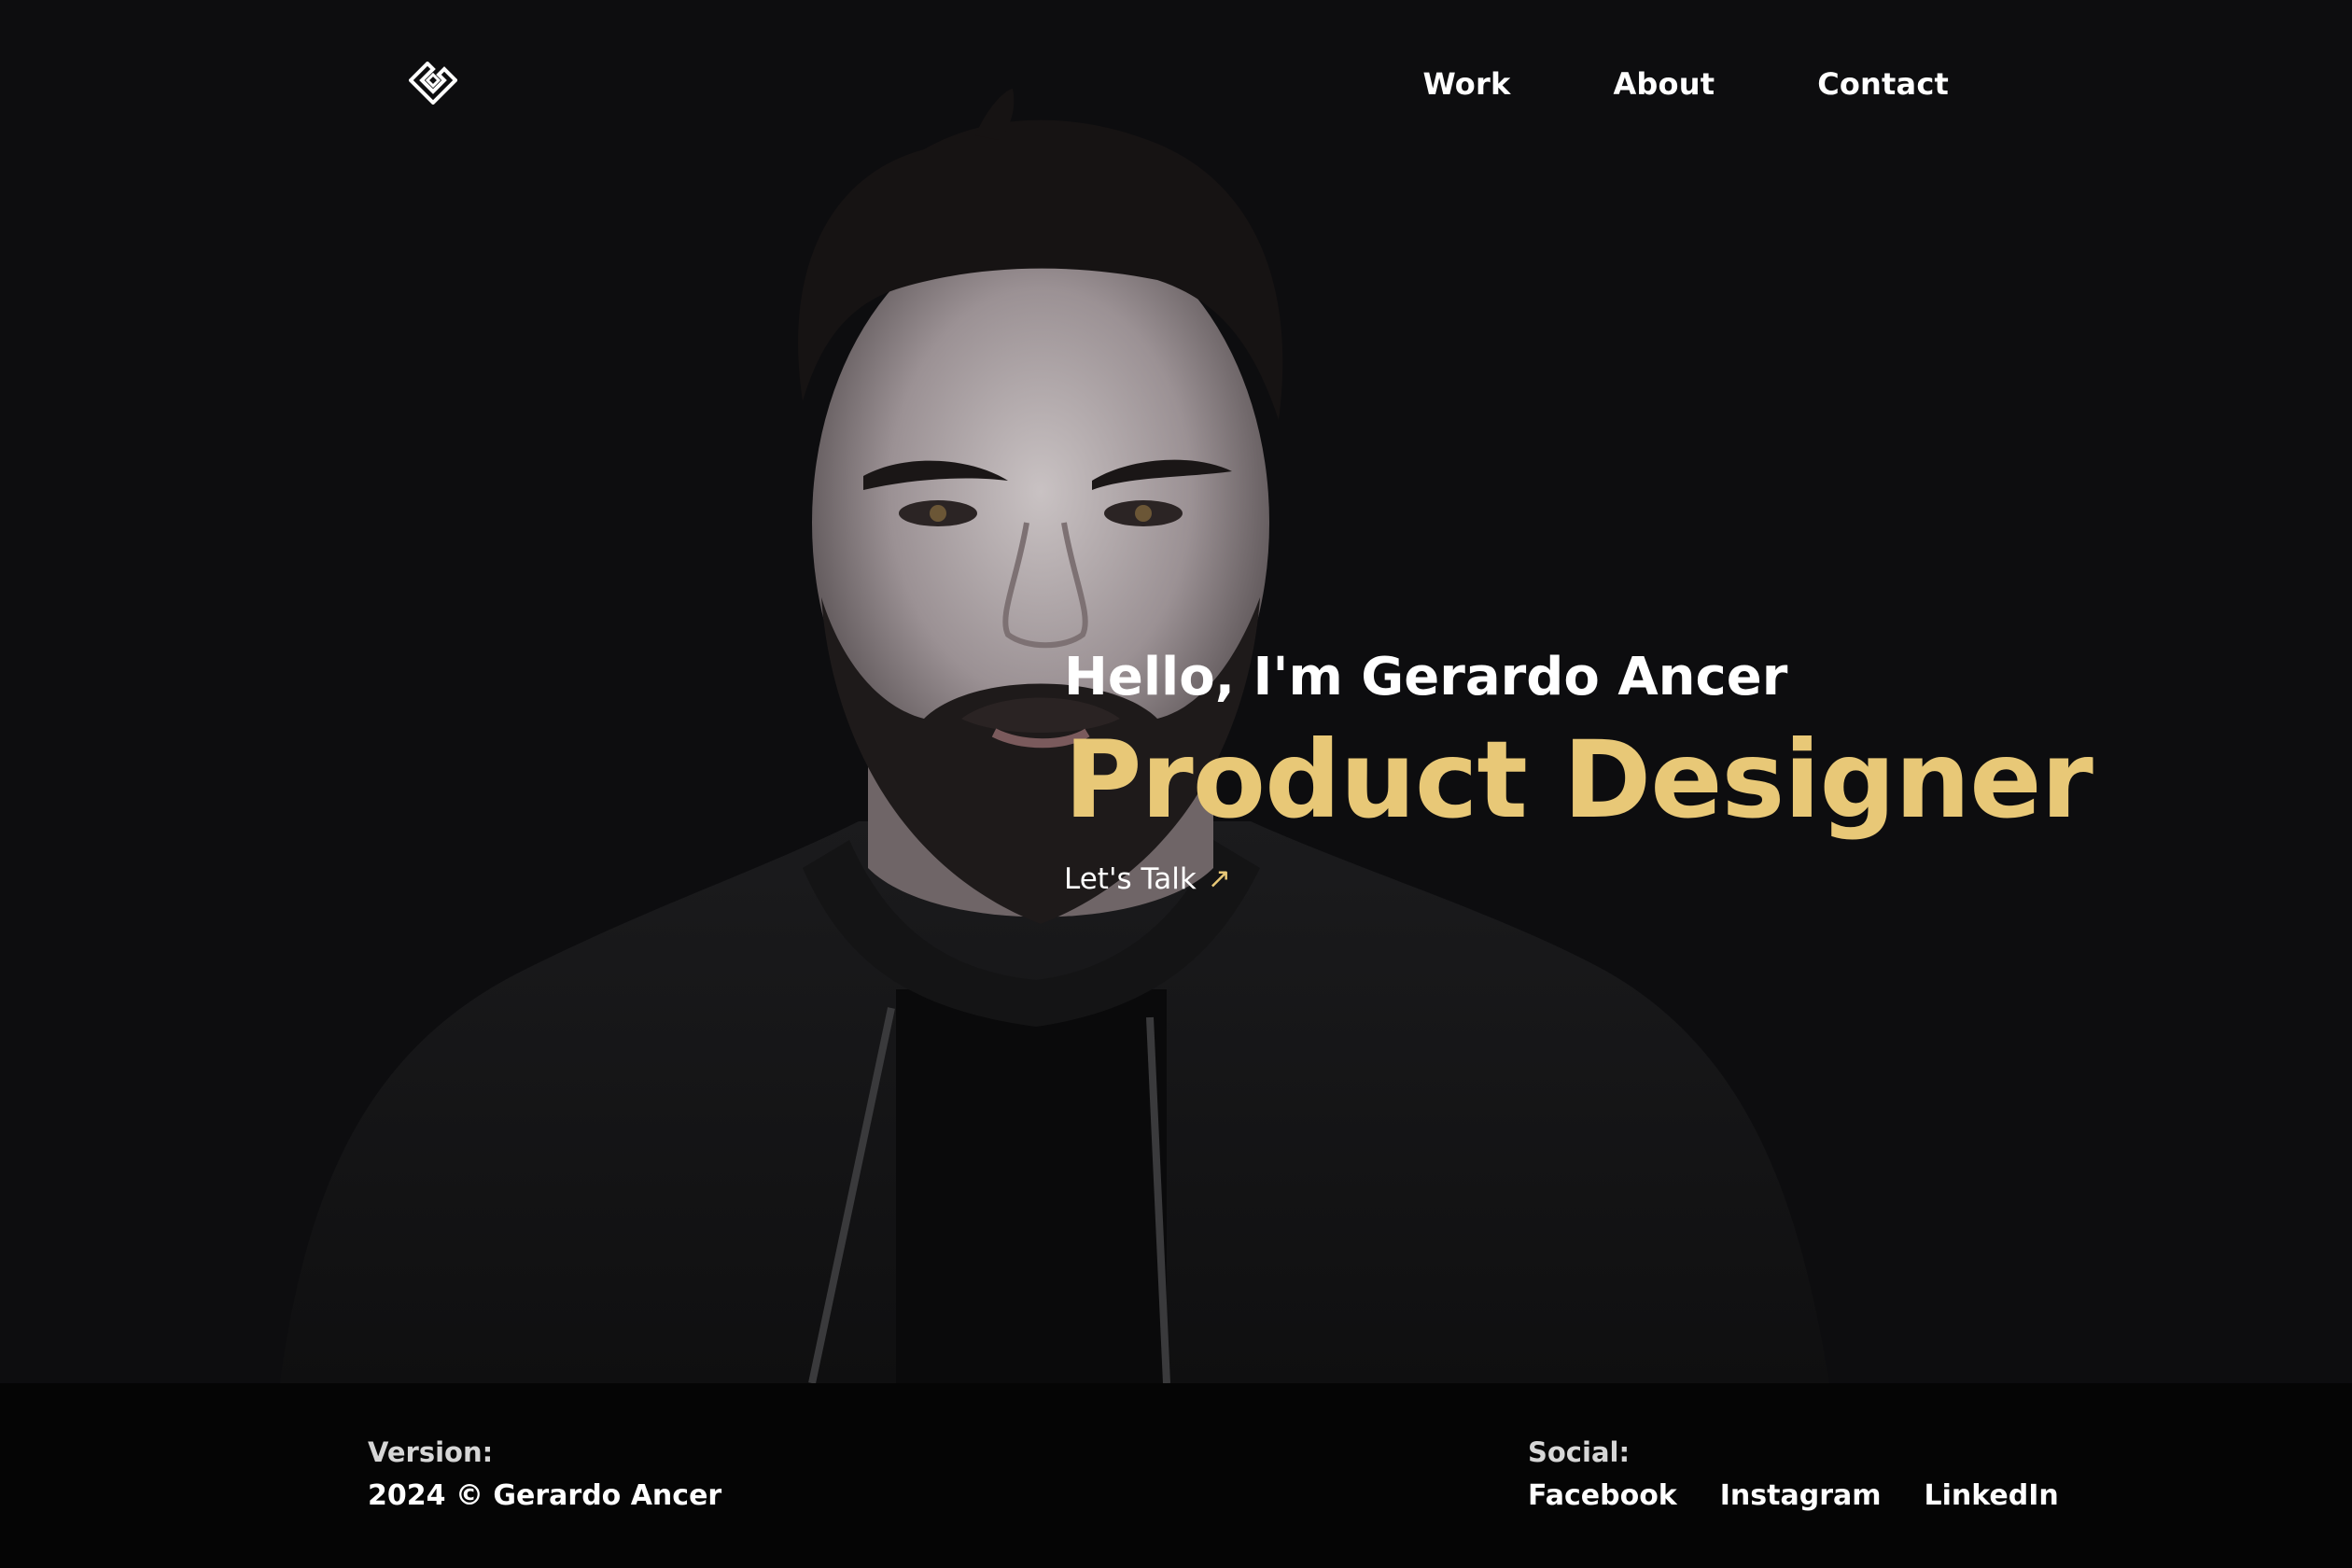  What do you see at coordinates (1883, 84) in the screenshot?
I see `nav-item-contact: Contact` at bounding box center [1883, 84].